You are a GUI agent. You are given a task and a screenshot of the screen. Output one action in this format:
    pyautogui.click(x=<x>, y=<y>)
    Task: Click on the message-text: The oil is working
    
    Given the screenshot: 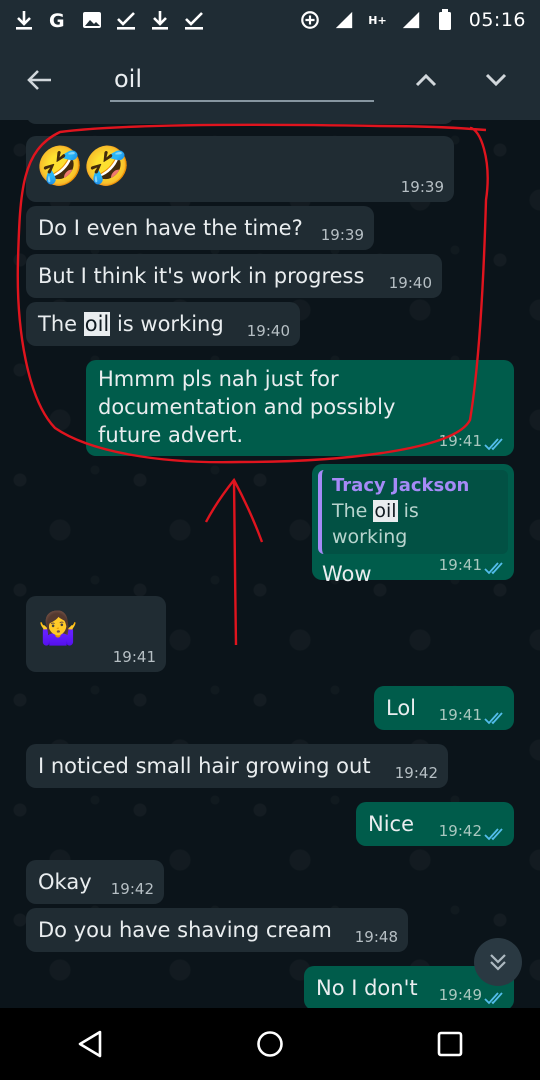 What is the action you would take?
    pyautogui.click(x=131, y=324)
    